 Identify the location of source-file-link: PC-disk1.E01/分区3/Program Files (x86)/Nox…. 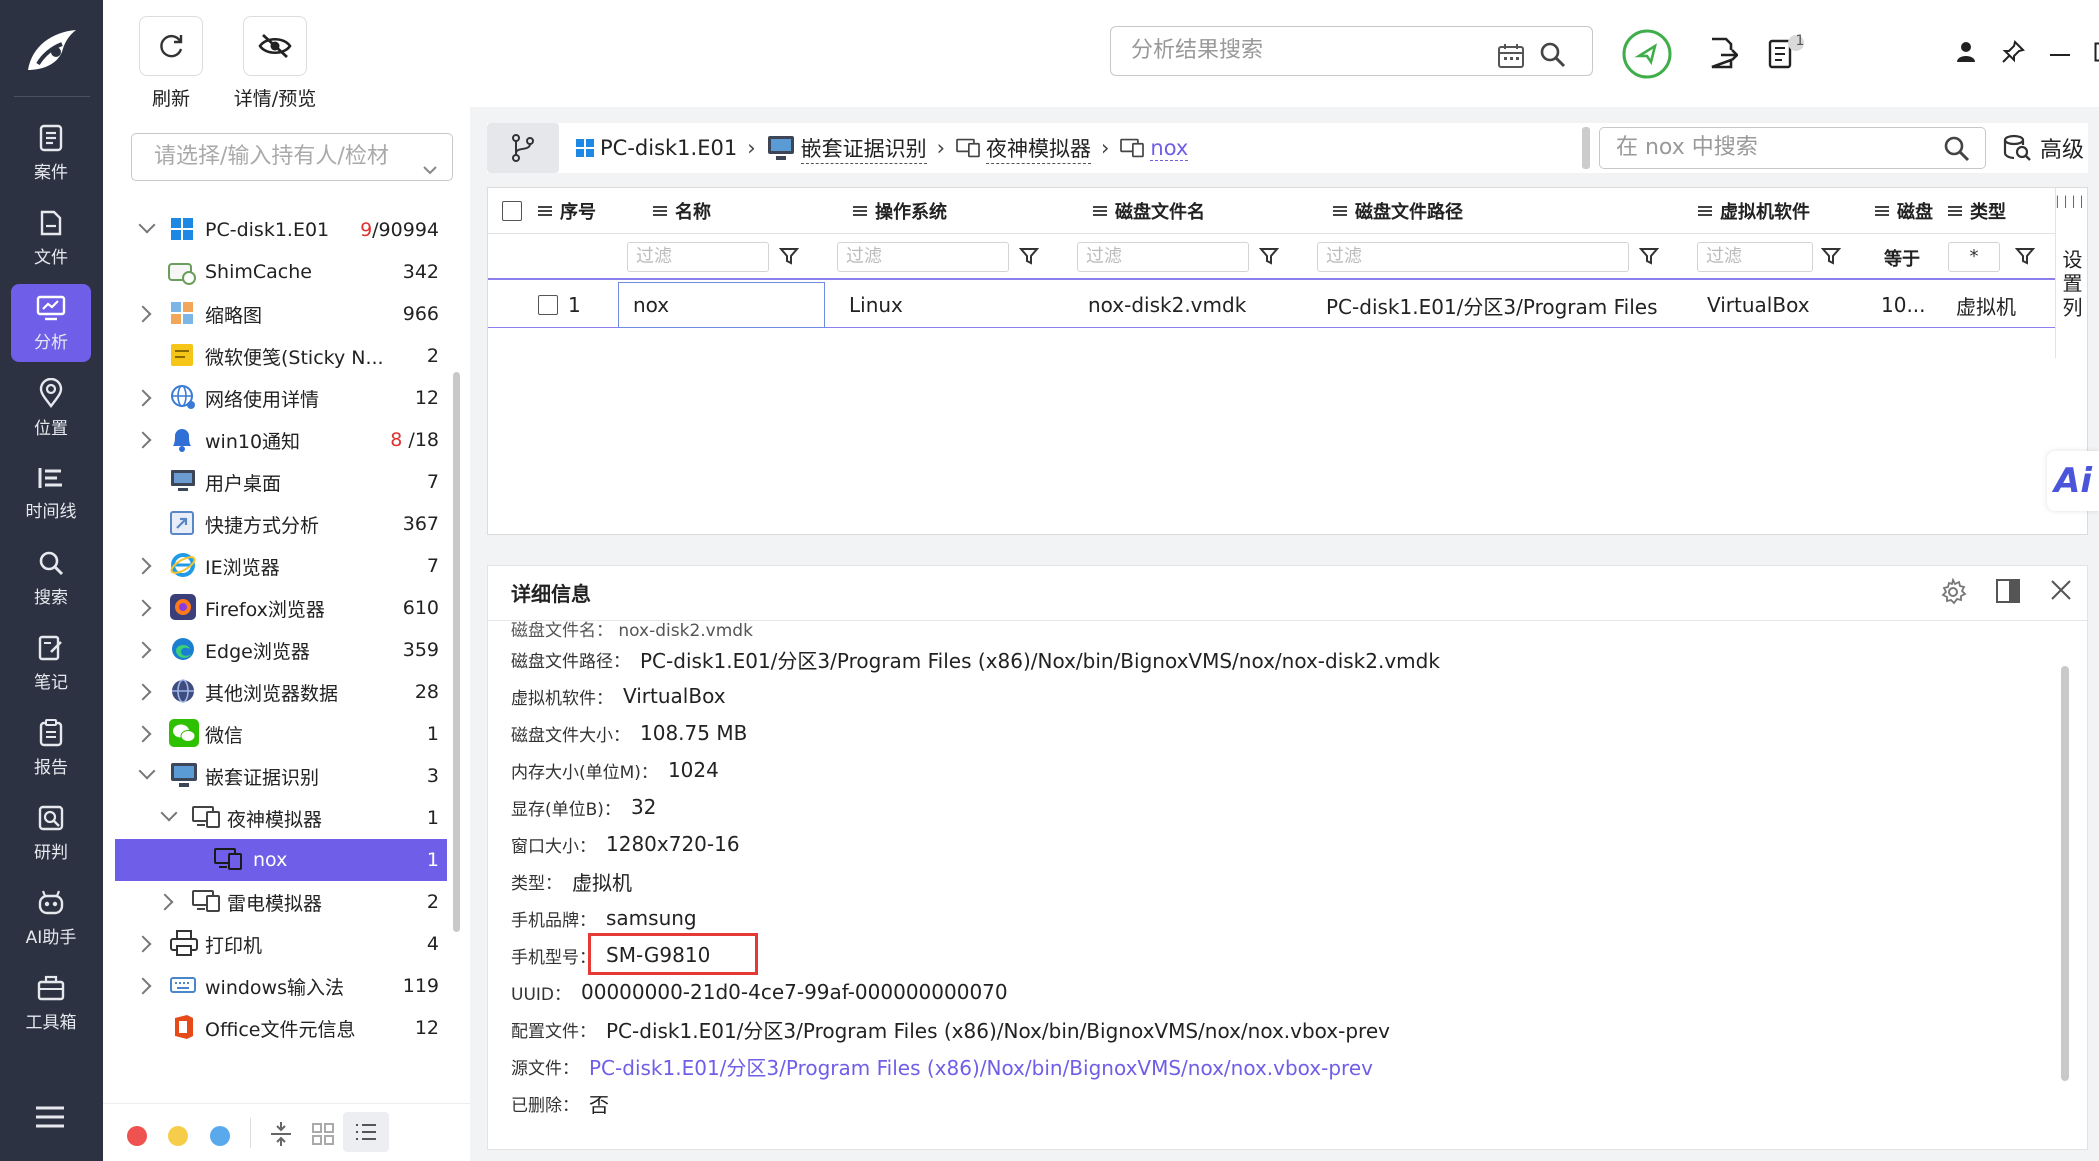
(981, 1066).